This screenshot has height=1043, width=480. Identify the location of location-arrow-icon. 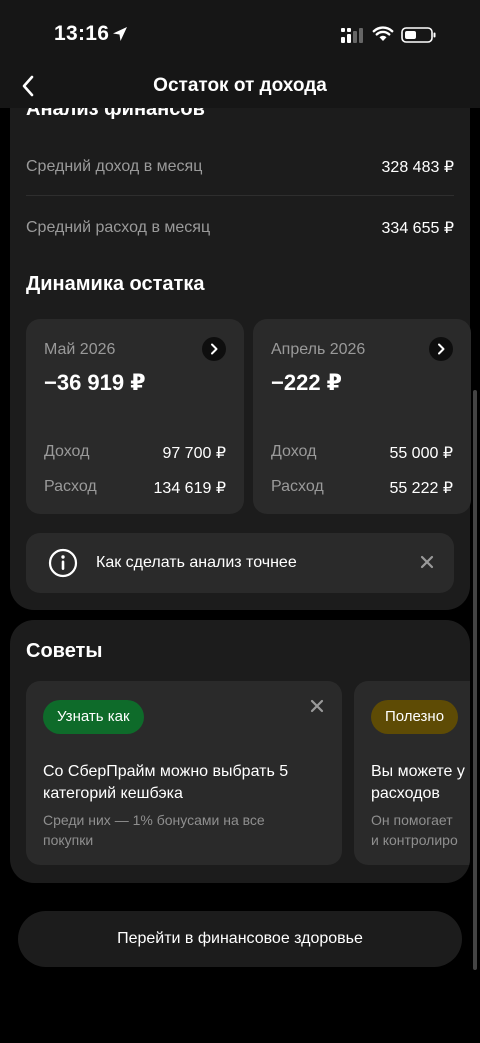
(120, 34).